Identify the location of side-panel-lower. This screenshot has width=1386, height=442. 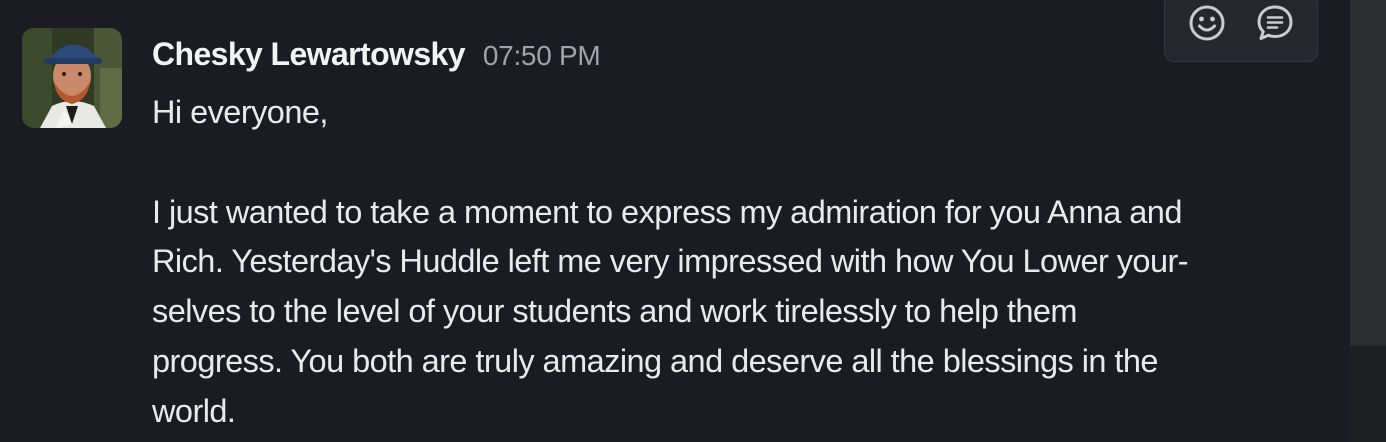
(1368, 394).